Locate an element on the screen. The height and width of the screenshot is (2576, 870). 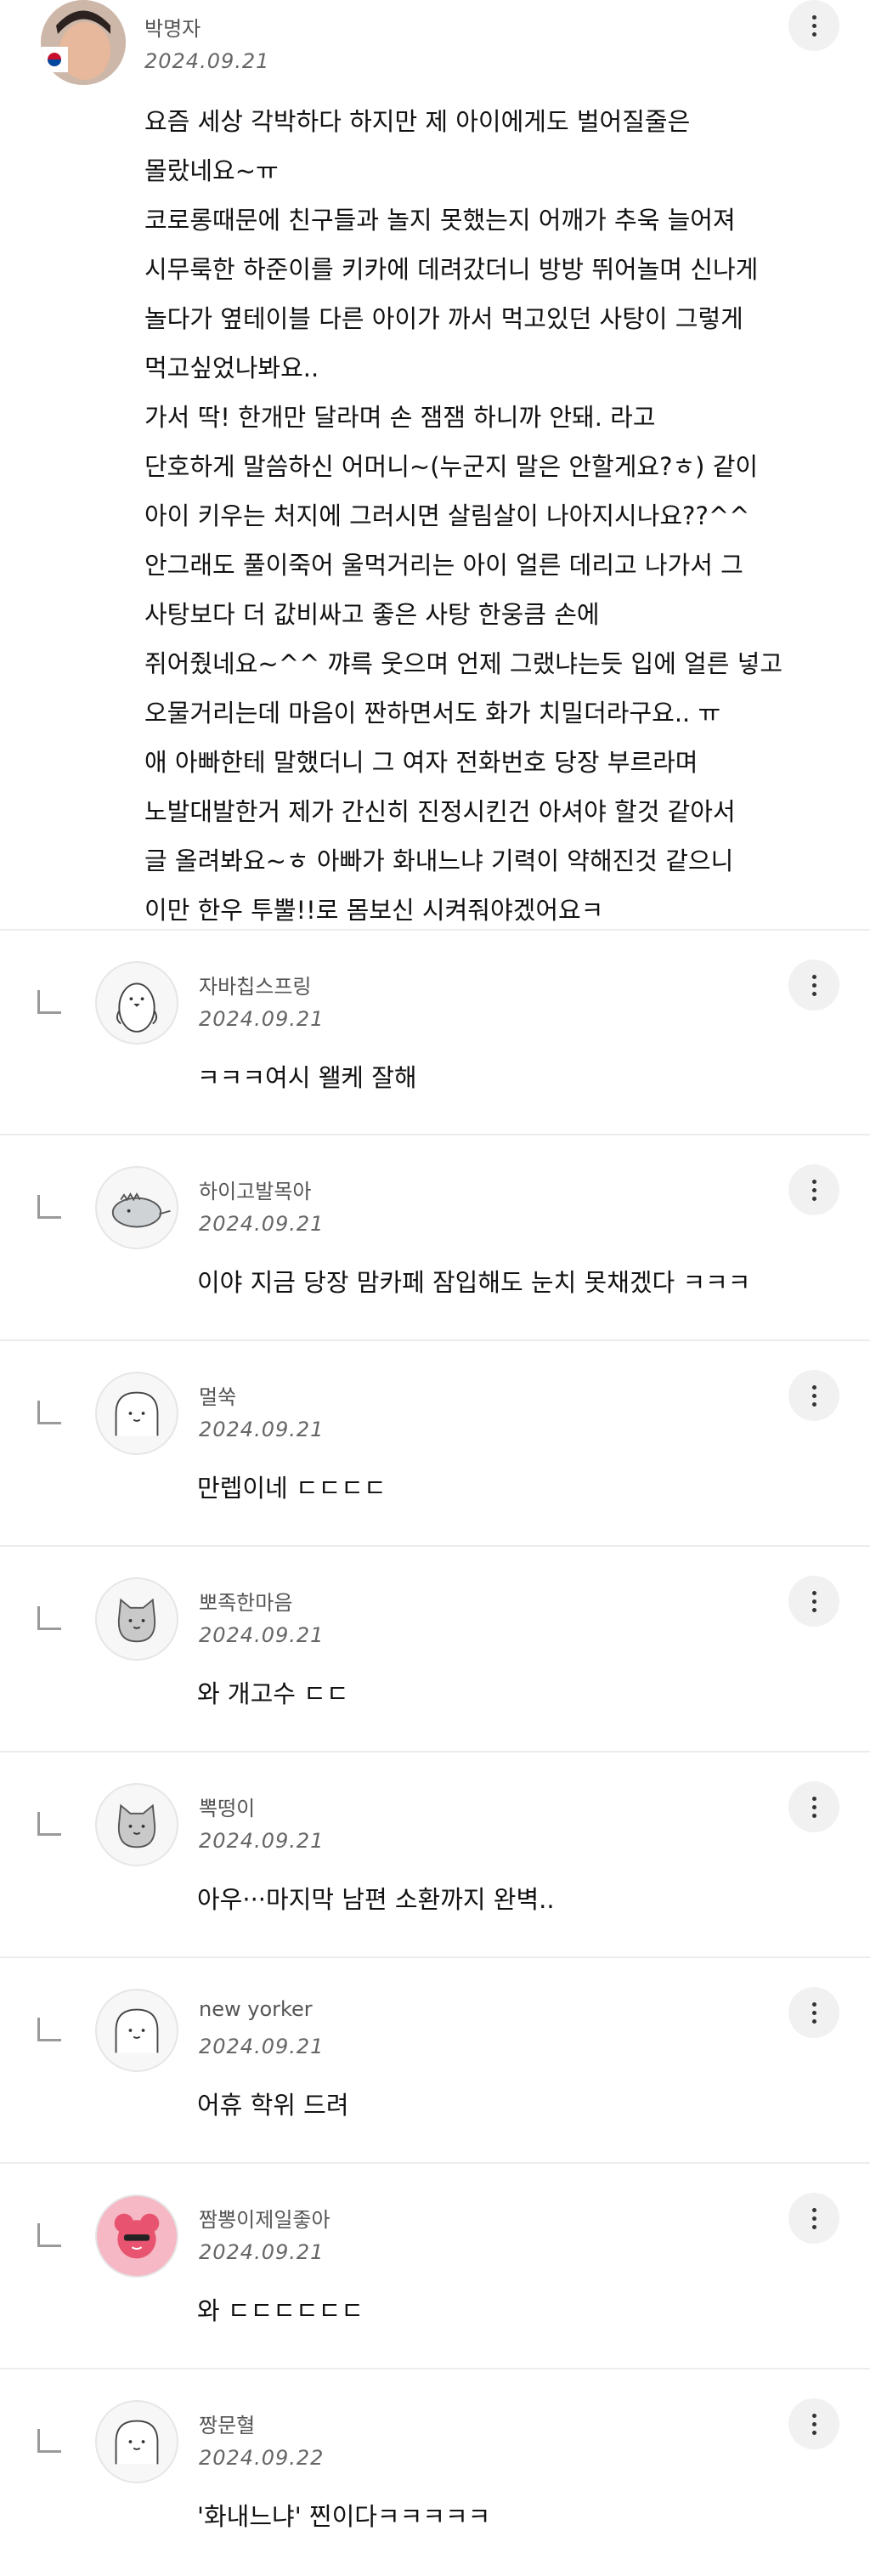
post-line: 가서 딱! 한개만 달라며 손 잼잼 하니까 안돼. 라고 is located at coordinates (400, 417).